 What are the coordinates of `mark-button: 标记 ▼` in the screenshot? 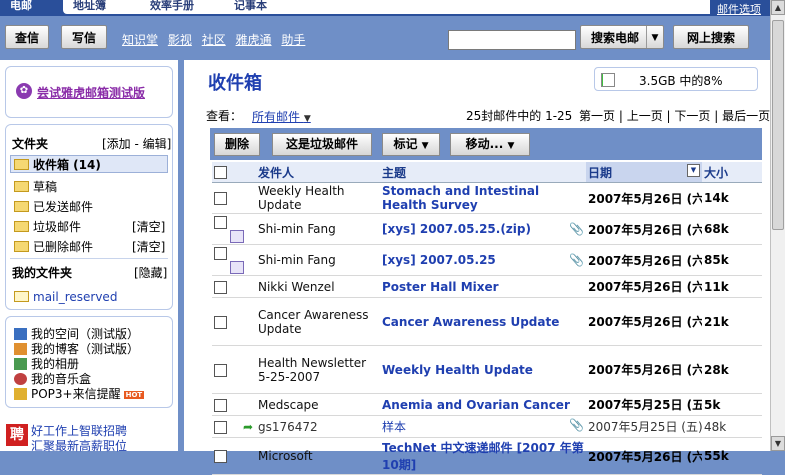 It's located at (411, 144).